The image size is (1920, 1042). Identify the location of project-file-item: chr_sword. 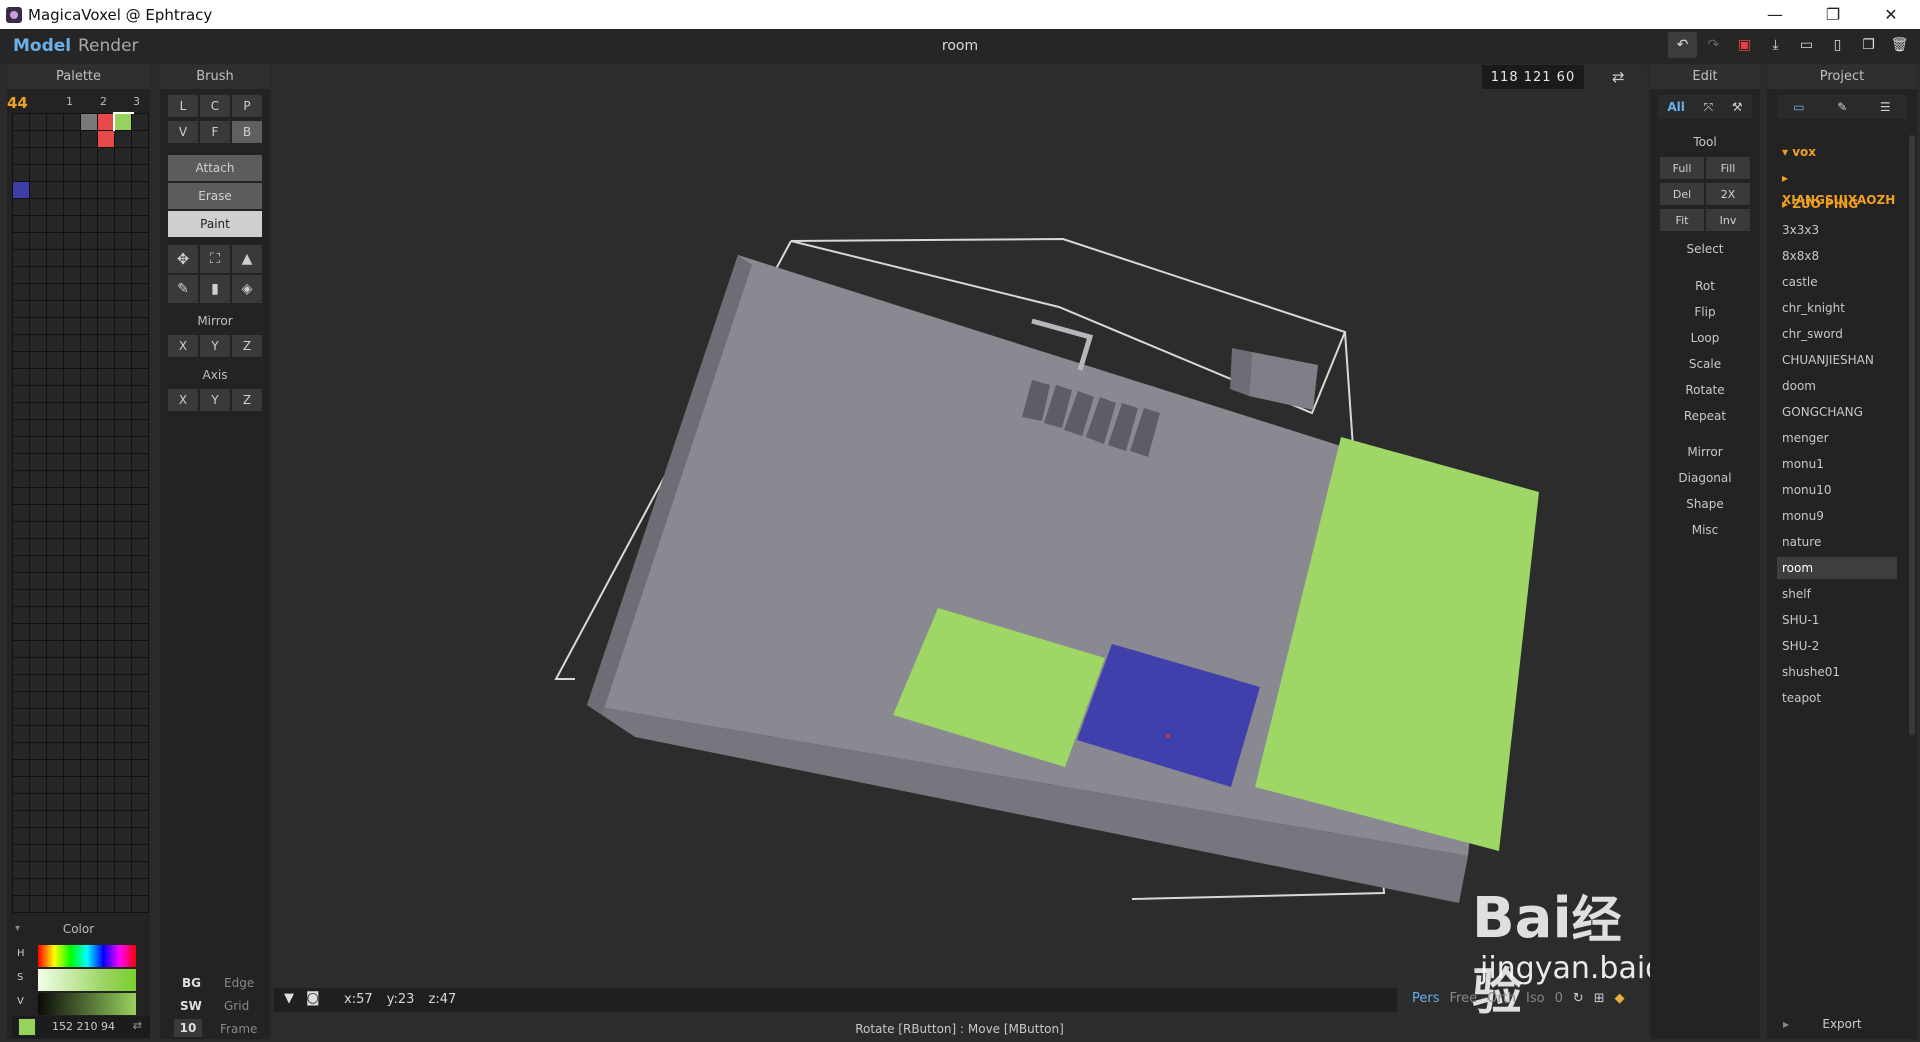
(1837, 334).